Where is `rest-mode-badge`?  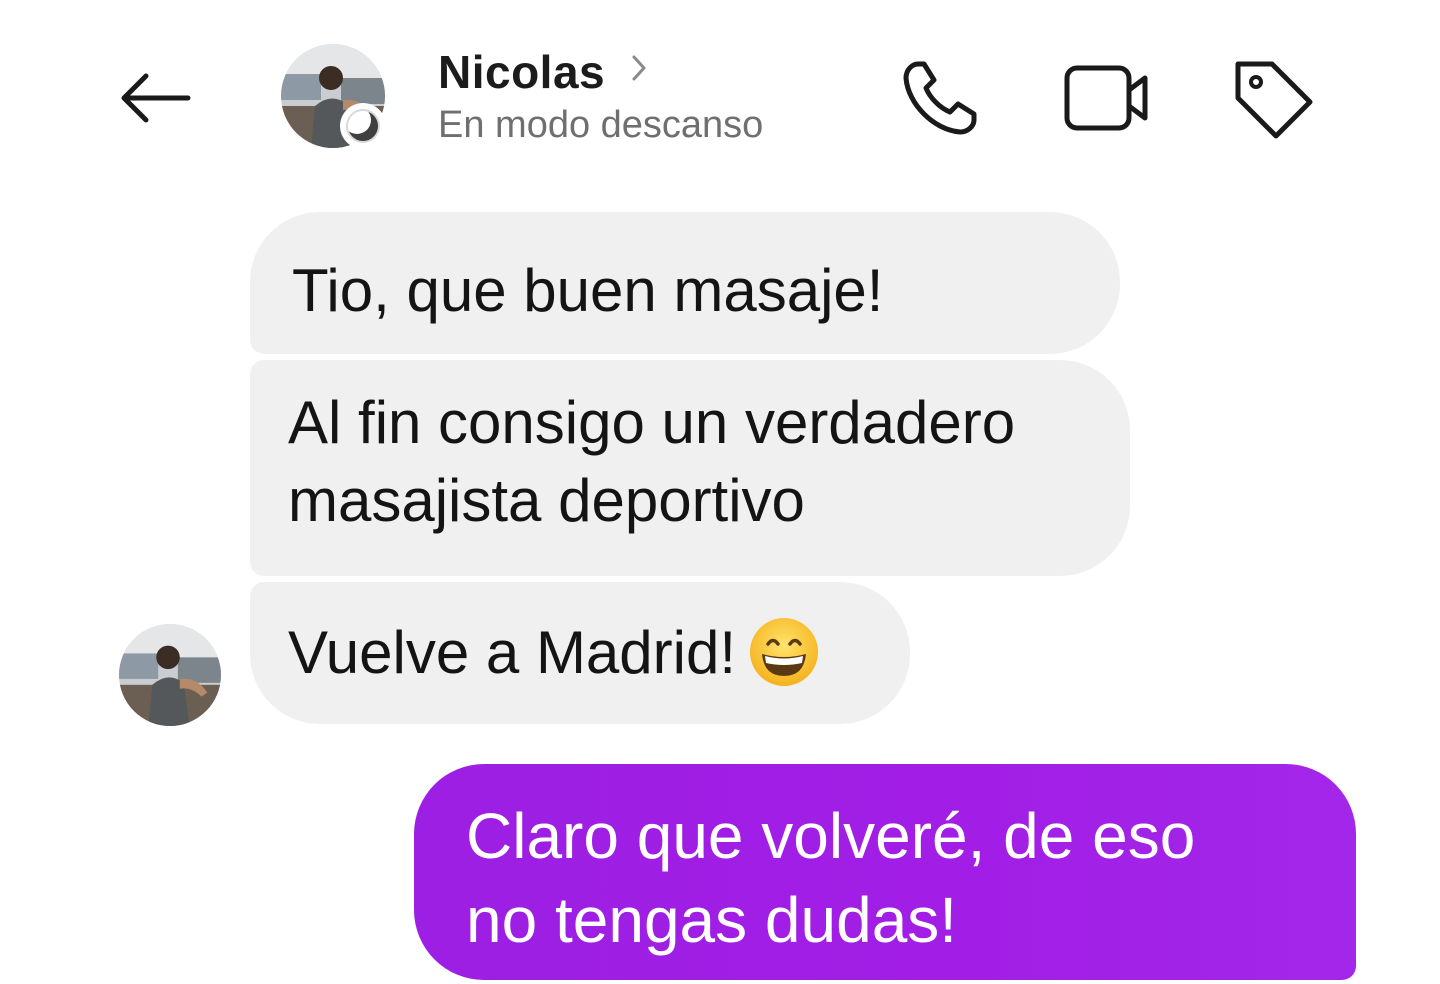
rest-mode-badge is located at coordinates (363, 126).